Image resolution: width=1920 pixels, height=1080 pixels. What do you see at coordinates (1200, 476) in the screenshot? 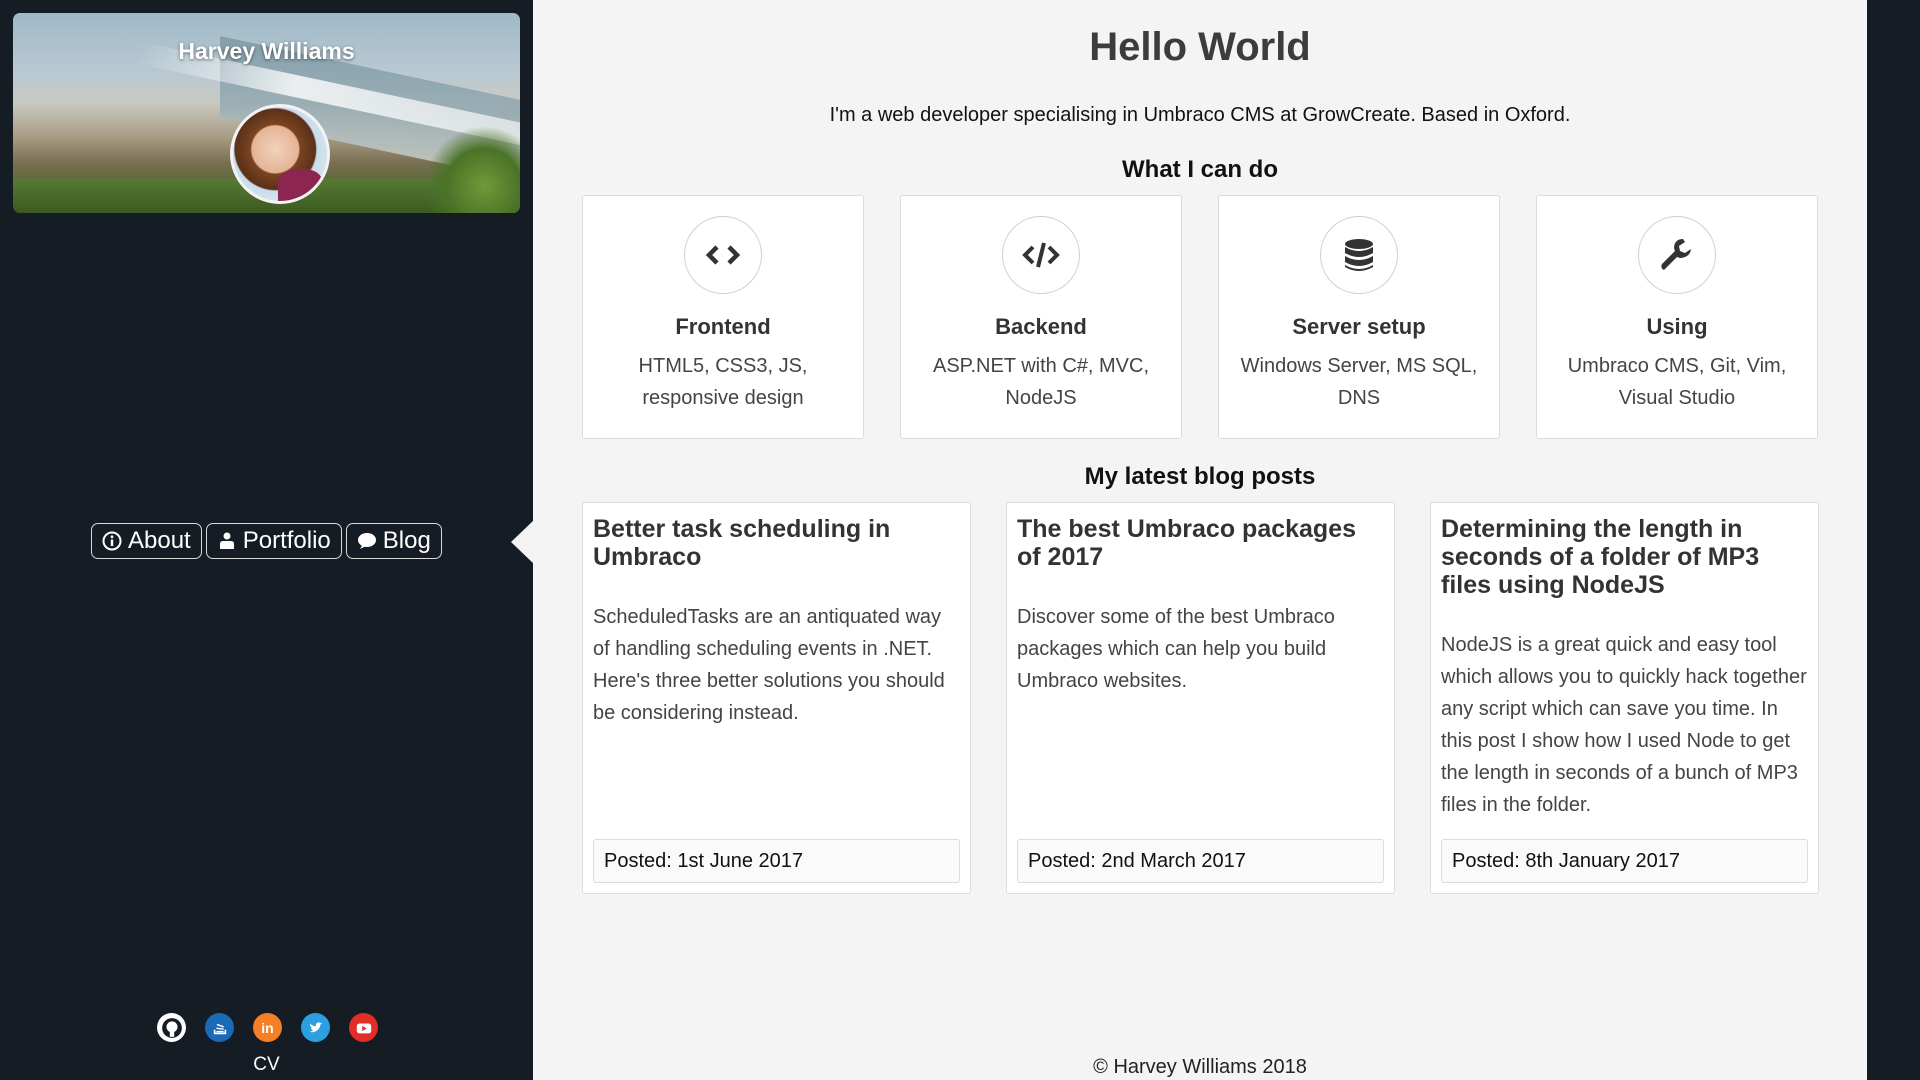
I see `blog-heading: My latest blog posts` at bounding box center [1200, 476].